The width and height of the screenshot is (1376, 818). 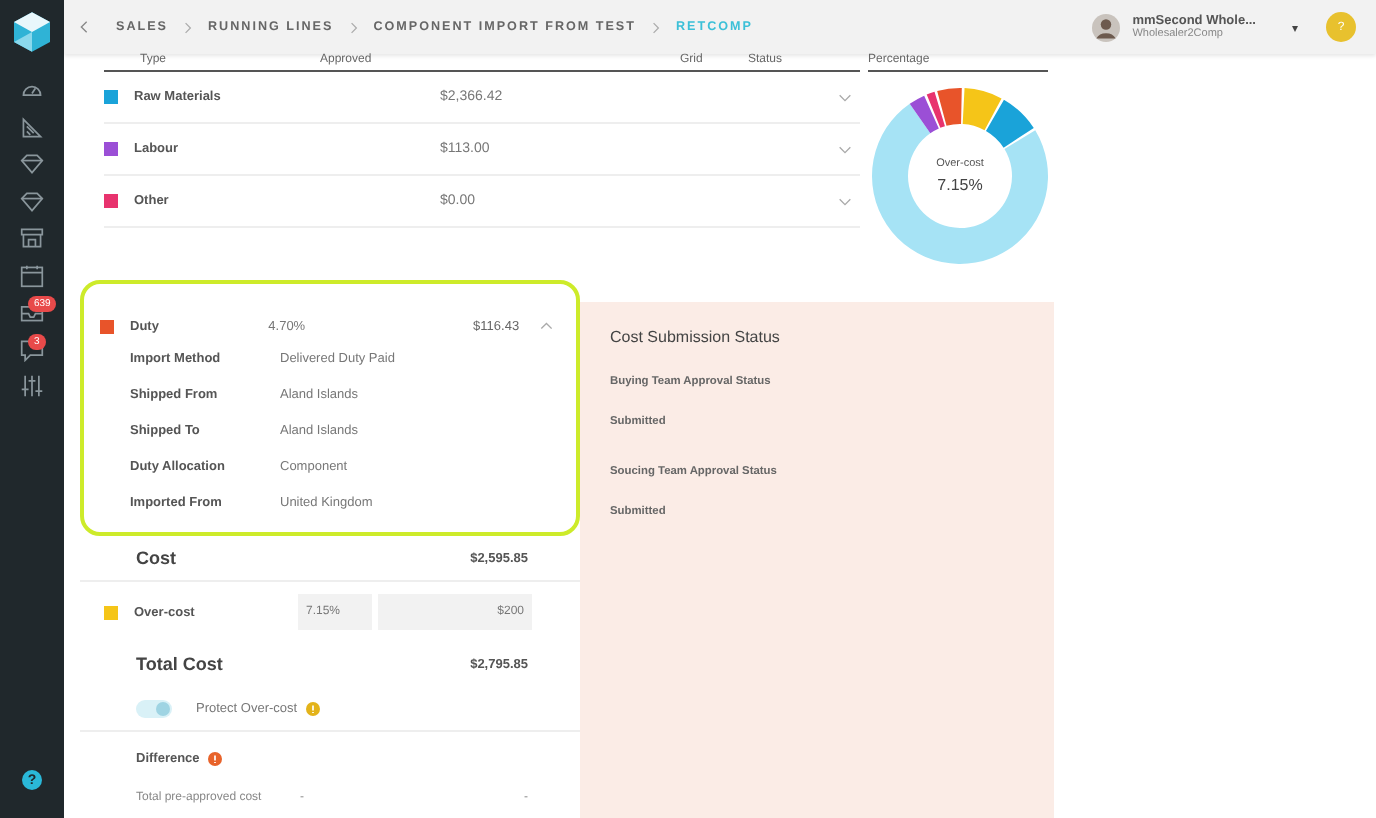 I want to click on toggle-switch, so click(x=154, y=708).